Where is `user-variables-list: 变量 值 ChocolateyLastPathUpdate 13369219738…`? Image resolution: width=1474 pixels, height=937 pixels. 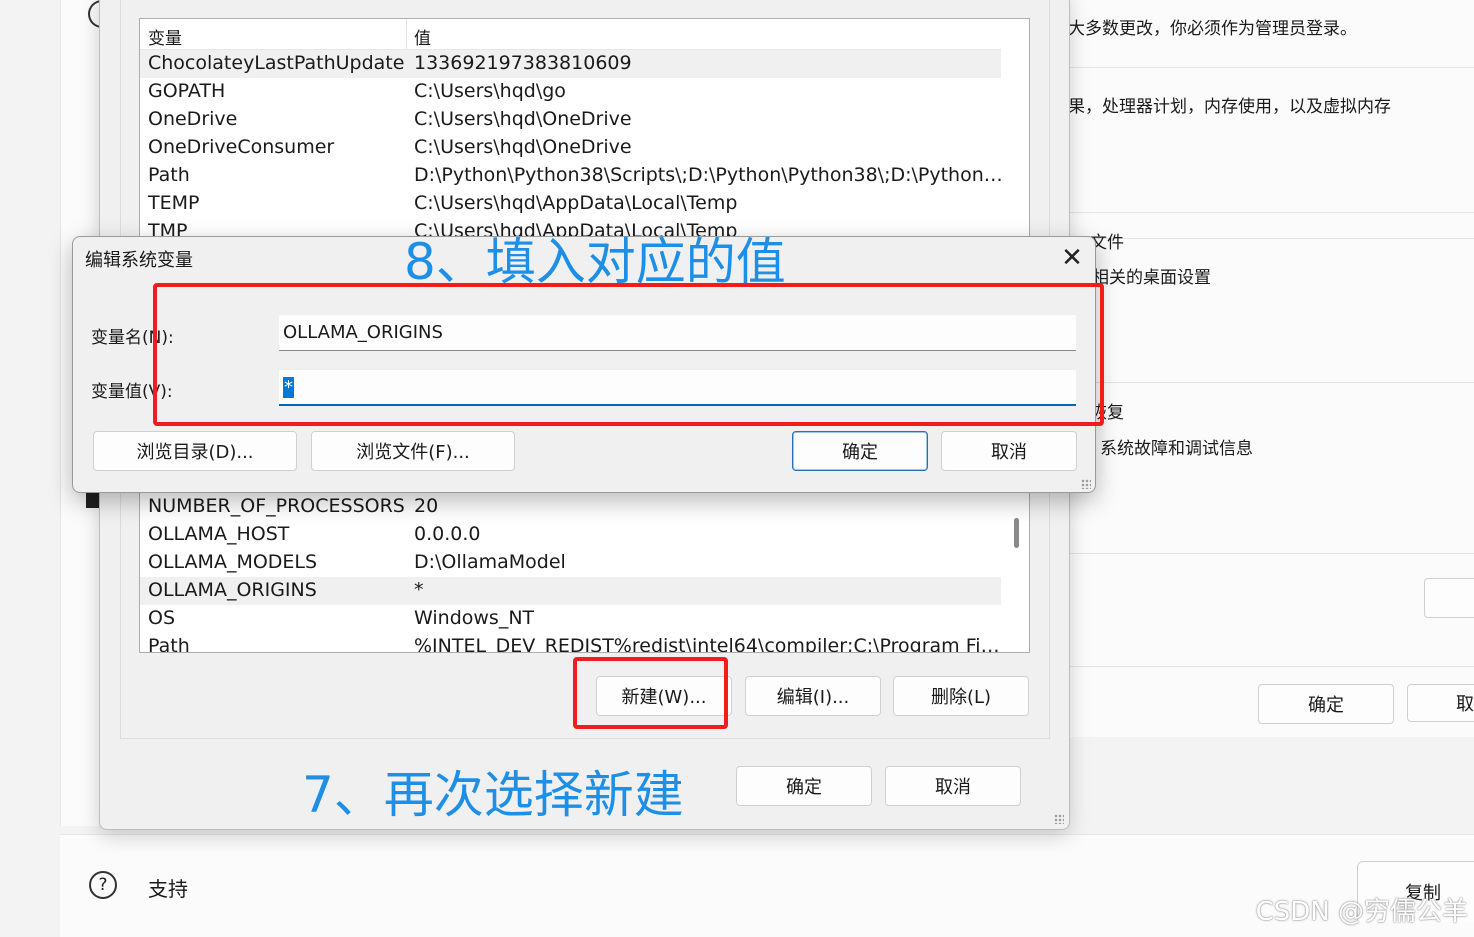
user-variables-list: 变量 值 ChocolateyLastPathUpdate 13369219738… is located at coordinates (584, 128).